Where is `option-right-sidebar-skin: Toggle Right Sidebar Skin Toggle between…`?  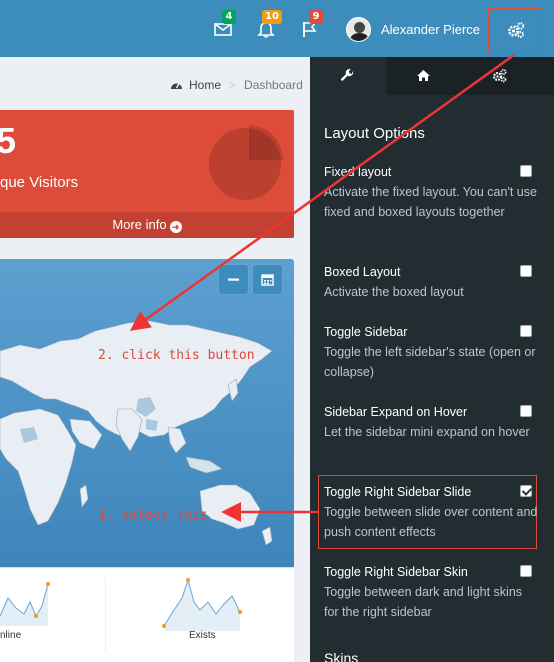 option-right-sidebar-skin: Toggle Right Sidebar Skin Toggle between… is located at coordinates (431, 593).